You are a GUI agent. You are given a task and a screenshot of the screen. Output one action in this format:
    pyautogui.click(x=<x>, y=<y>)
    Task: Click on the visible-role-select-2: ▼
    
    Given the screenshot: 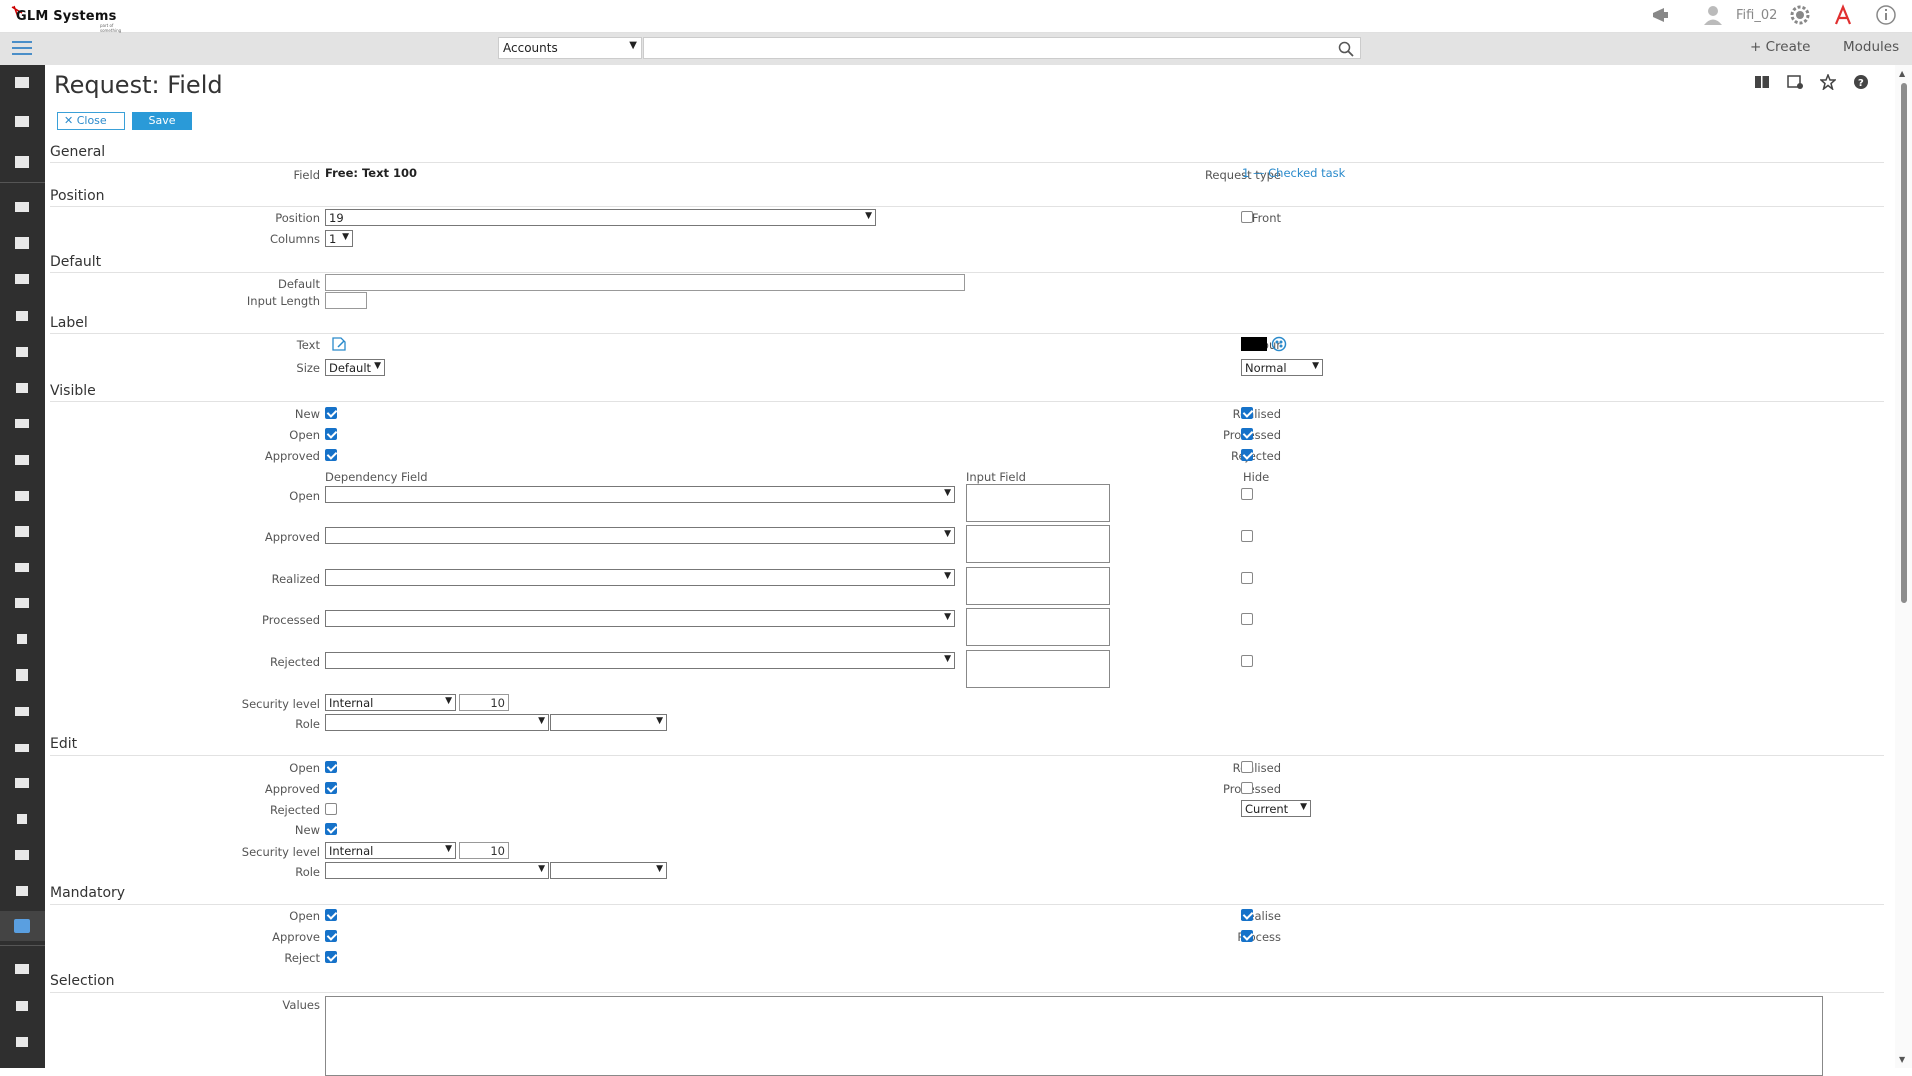 What is the action you would take?
    pyautogui.click(x=608, y=722)
    